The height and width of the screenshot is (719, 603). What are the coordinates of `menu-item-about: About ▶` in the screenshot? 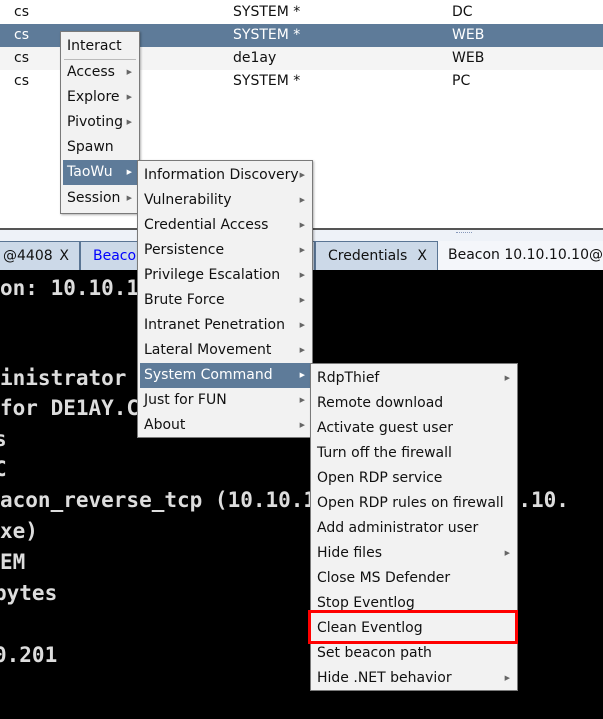 It's located at (225, 425).